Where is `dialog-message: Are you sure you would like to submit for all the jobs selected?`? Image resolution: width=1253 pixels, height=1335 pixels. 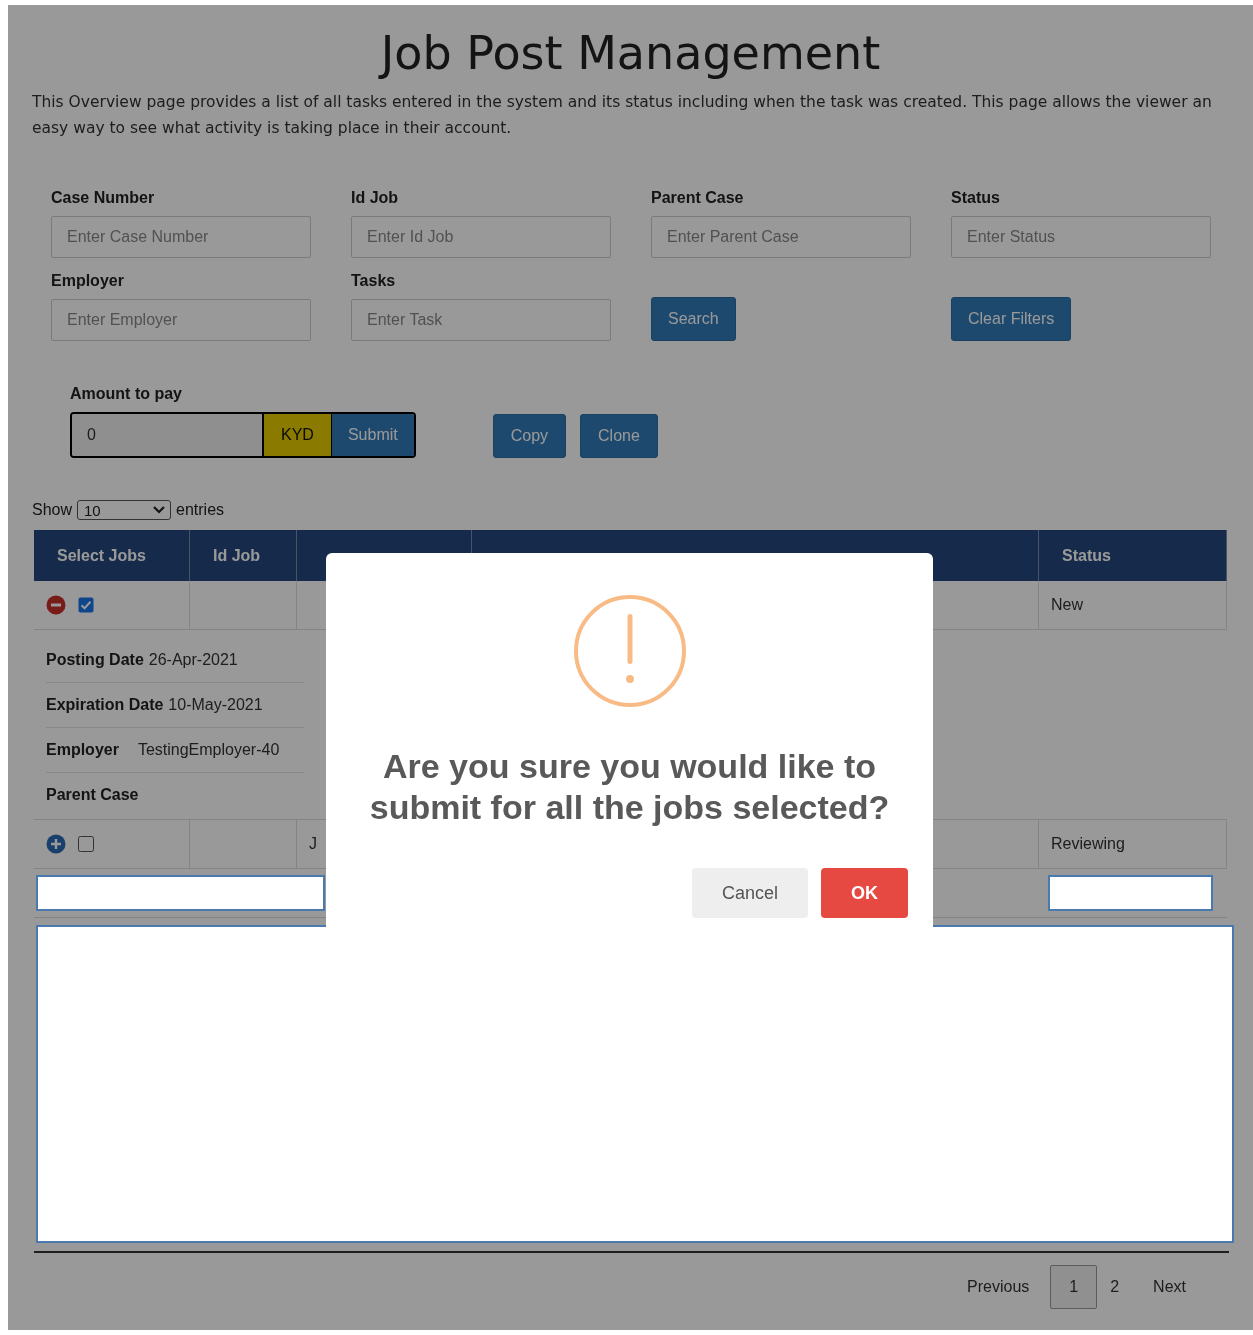 dialog-message: Are you sure you would like to submit for all the jobs selected? is located at coordinates (629, 787).